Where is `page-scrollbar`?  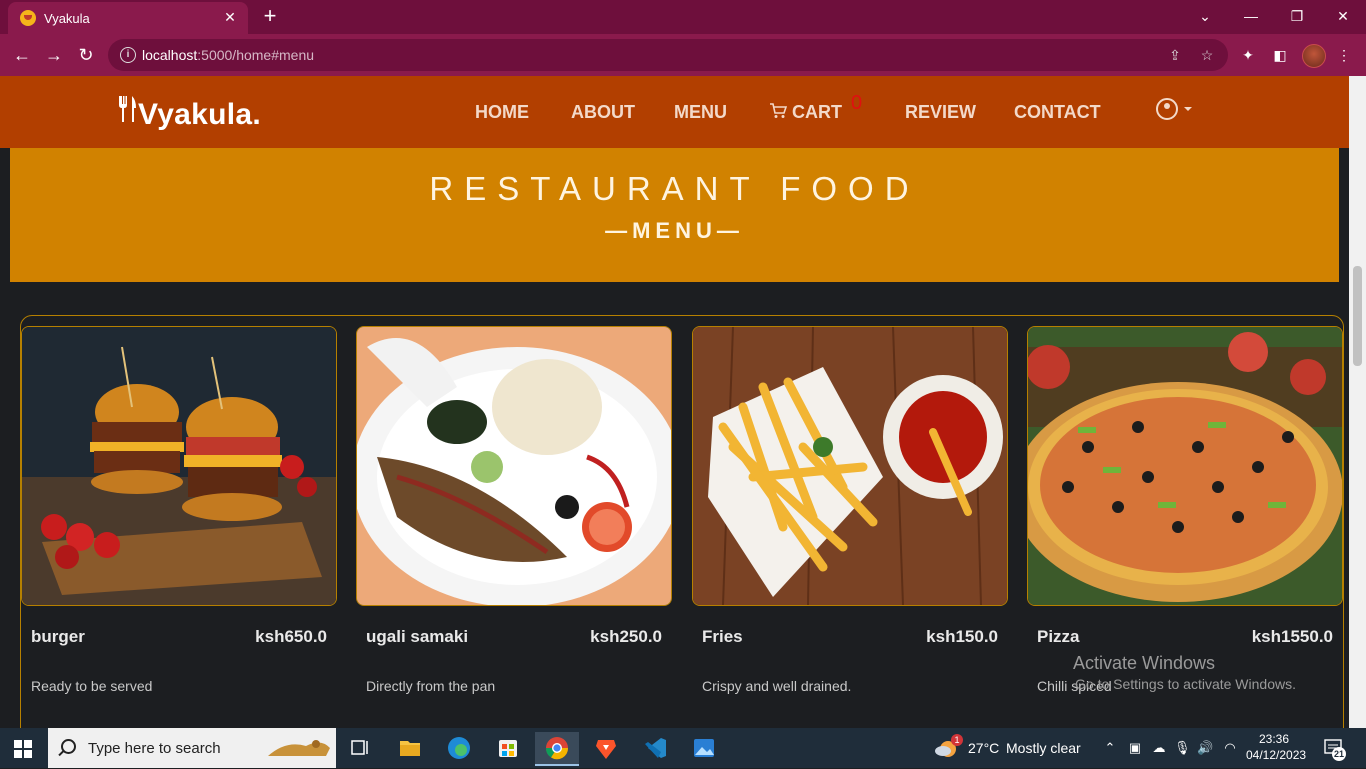
page-scrollbar is located at coordinates (1357, 402).